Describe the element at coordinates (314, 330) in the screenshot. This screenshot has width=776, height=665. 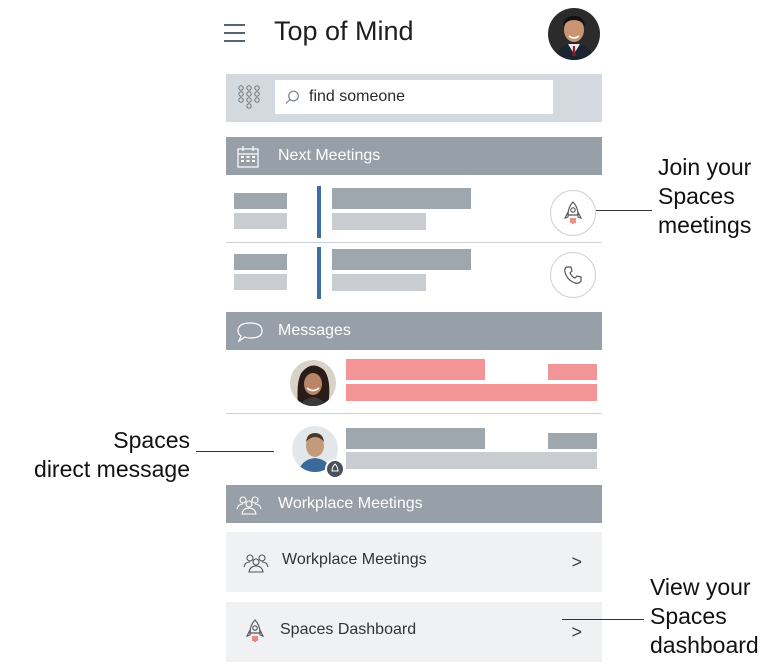
I see `section-label: Messages` at that location.